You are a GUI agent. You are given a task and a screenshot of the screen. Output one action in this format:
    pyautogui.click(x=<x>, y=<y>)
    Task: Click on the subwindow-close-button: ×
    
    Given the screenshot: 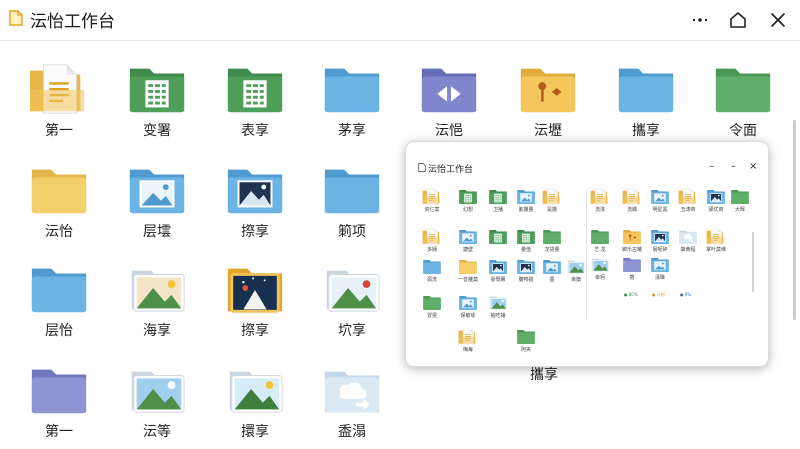 What is the action you would take?
    pyautogui.click(x=753, y=166)
    